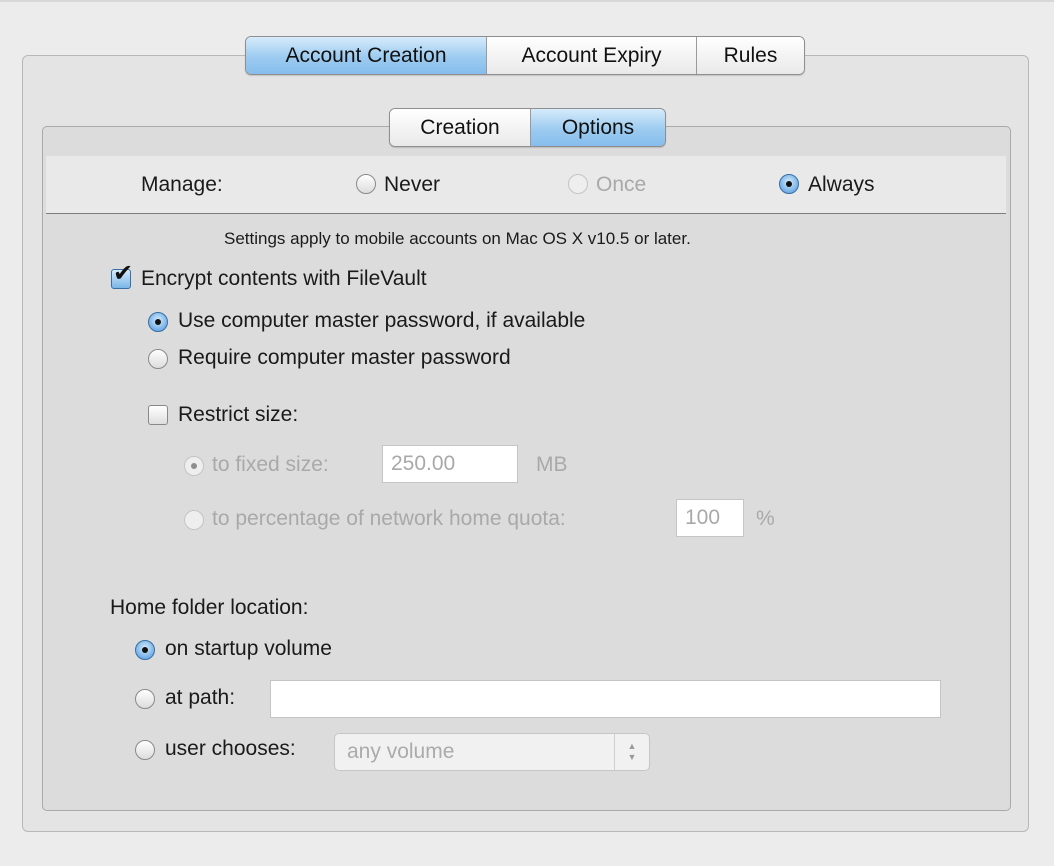 This screenshot has width=1054, height=866. What do you see at coordinates (158, 359) in the screenshot?
I see `require-master-password-radio` at bounding box center [158, 359].